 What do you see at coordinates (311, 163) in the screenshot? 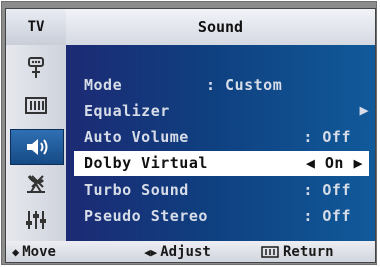
I see `left-arrow-icon: ◀` at bounding box center [311, 163].